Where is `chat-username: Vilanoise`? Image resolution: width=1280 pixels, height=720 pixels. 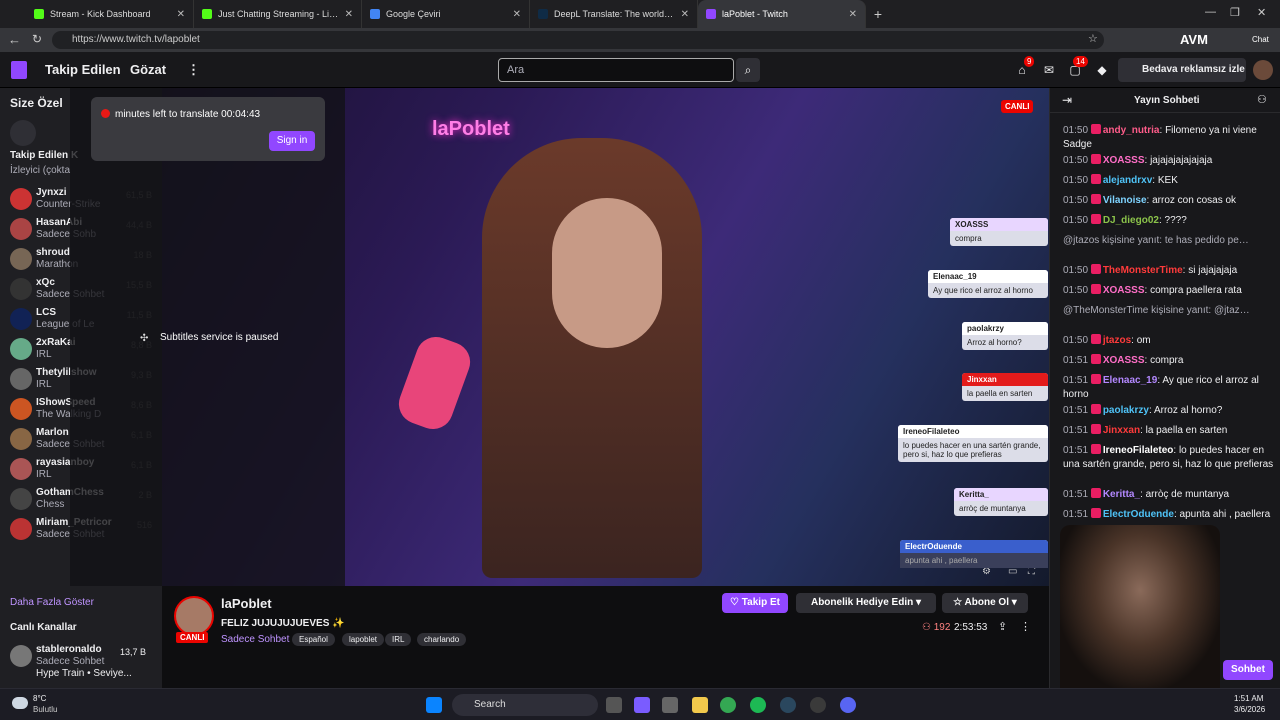 chat-username: Vilanoise is located at coordinates (1125, 200).